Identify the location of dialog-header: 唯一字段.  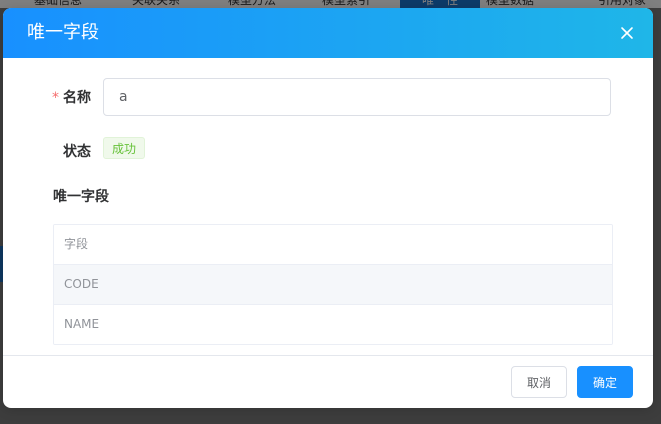
(328, 33).